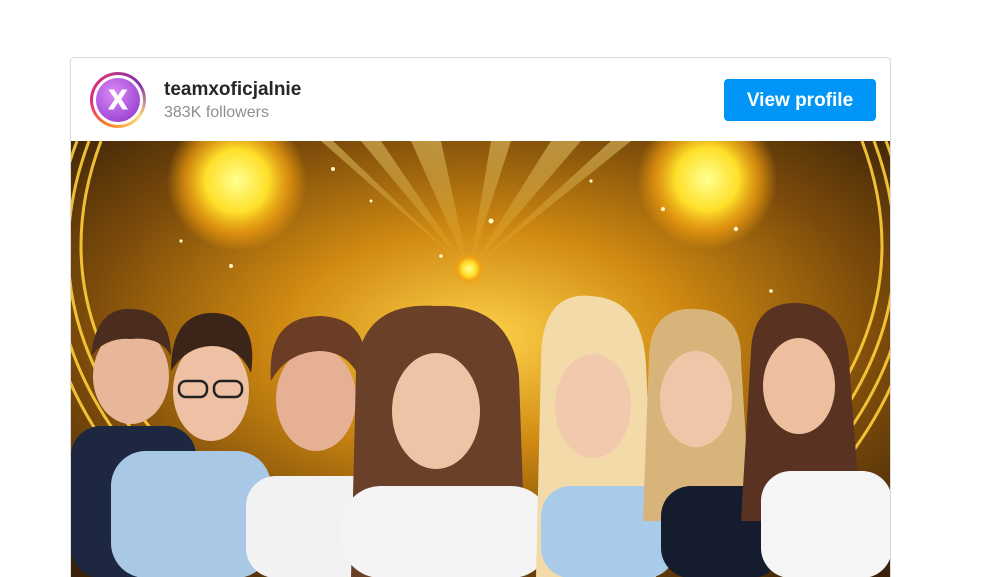 The width and height of the screenshot is (1000, 577). I want to click on avatar: X, so click(118, 100).